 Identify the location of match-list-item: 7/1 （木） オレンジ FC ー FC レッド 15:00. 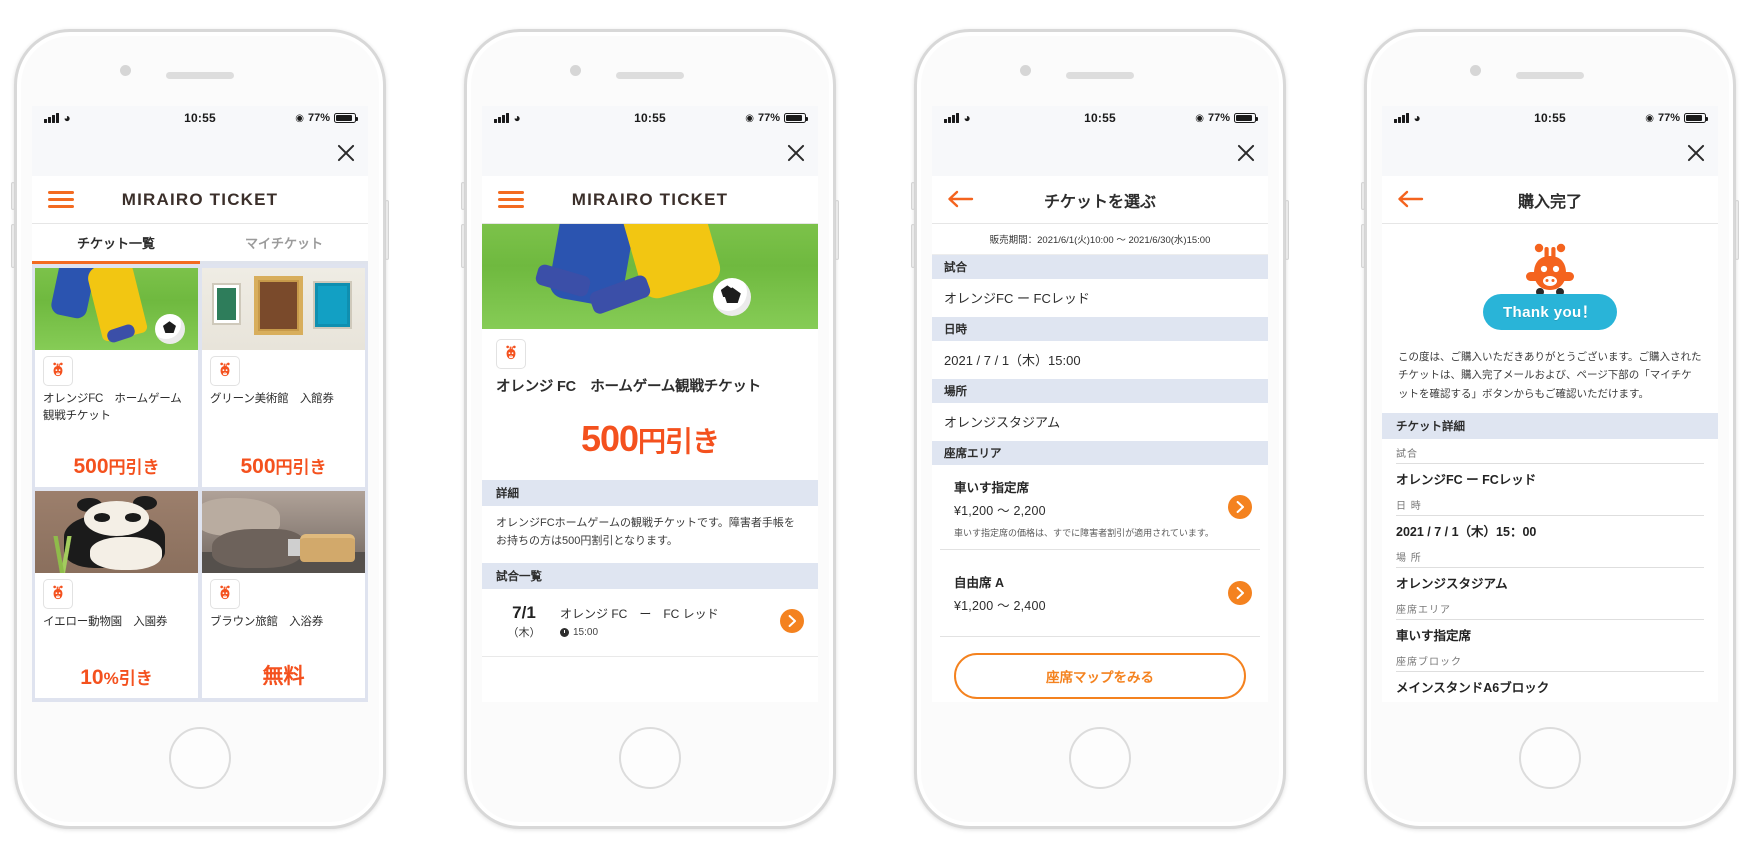
(650, 623).